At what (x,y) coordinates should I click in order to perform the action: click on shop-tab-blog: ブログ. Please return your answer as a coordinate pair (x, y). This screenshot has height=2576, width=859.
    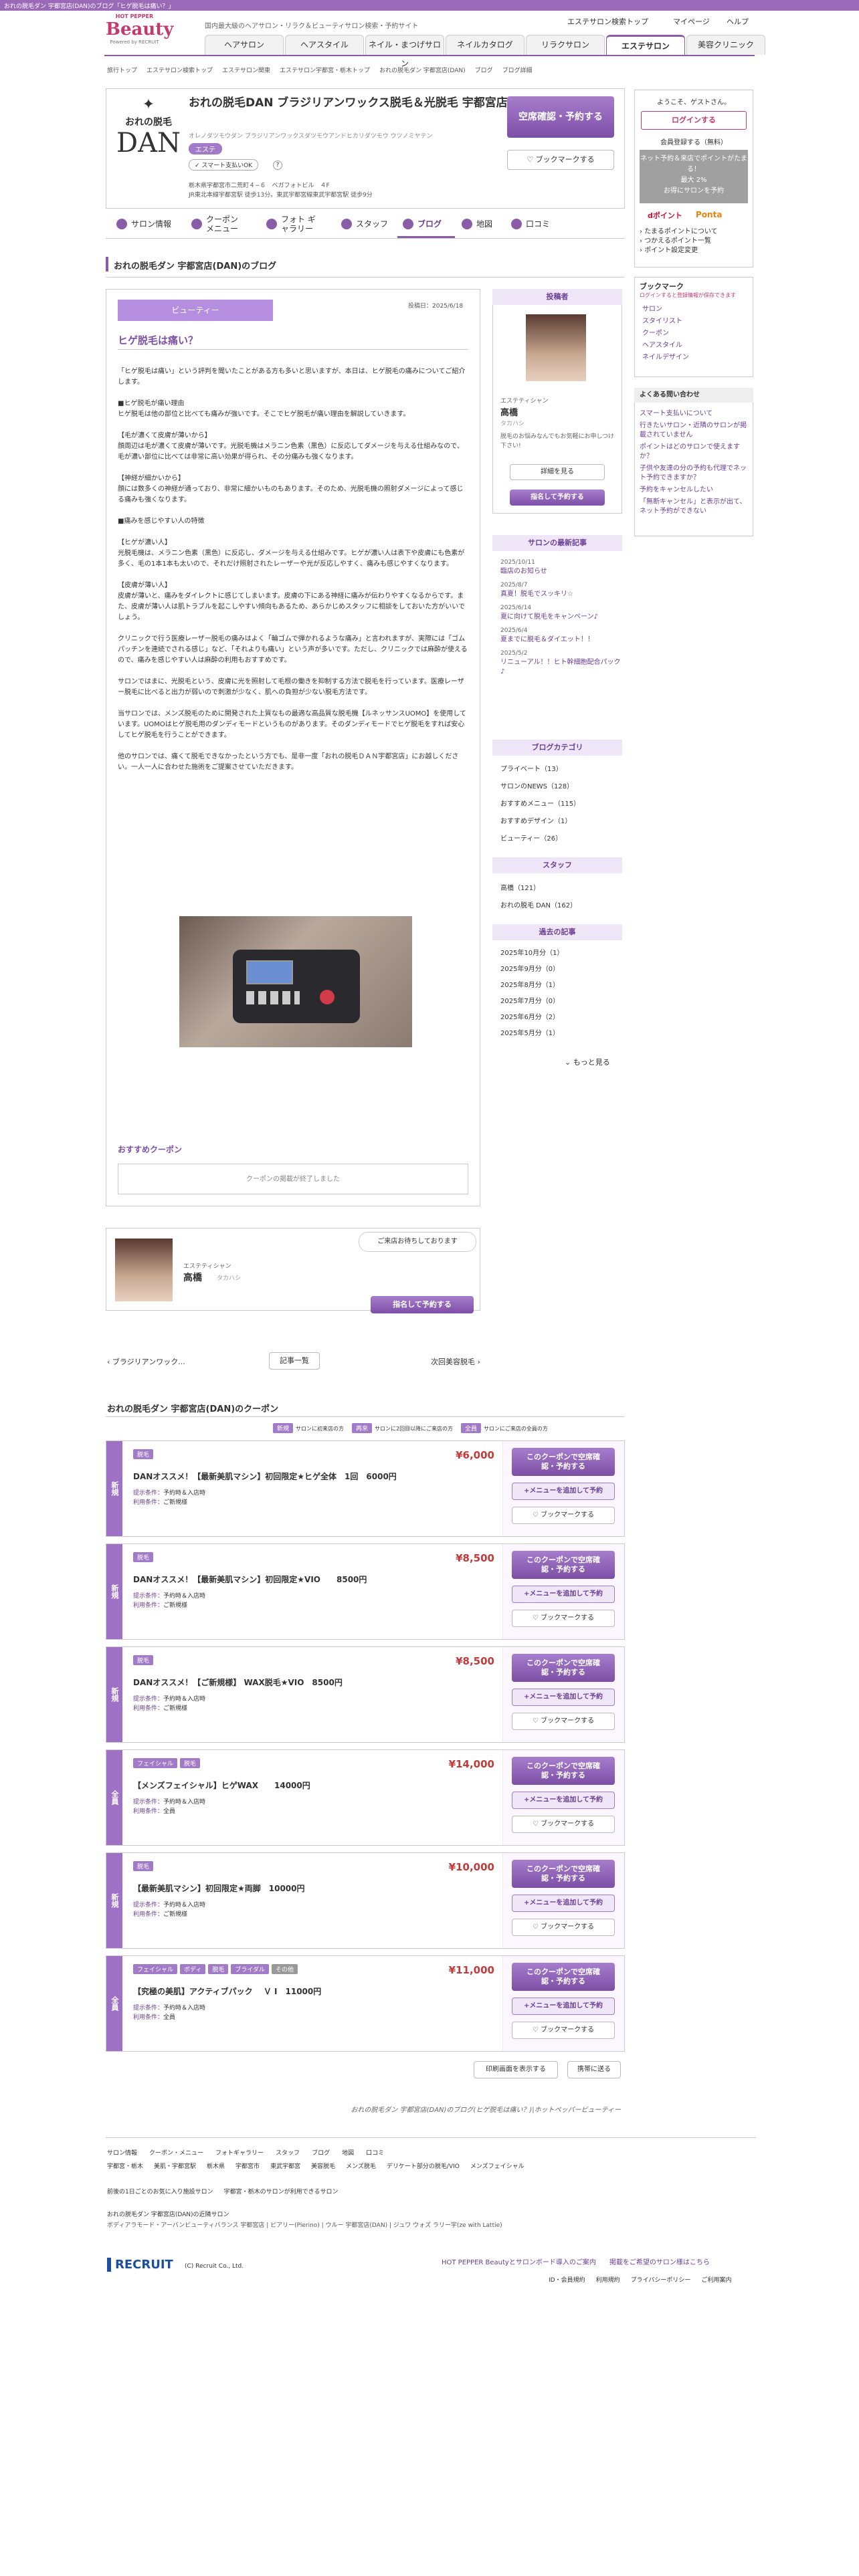
    Looking at the image, I should click on (426, 224).